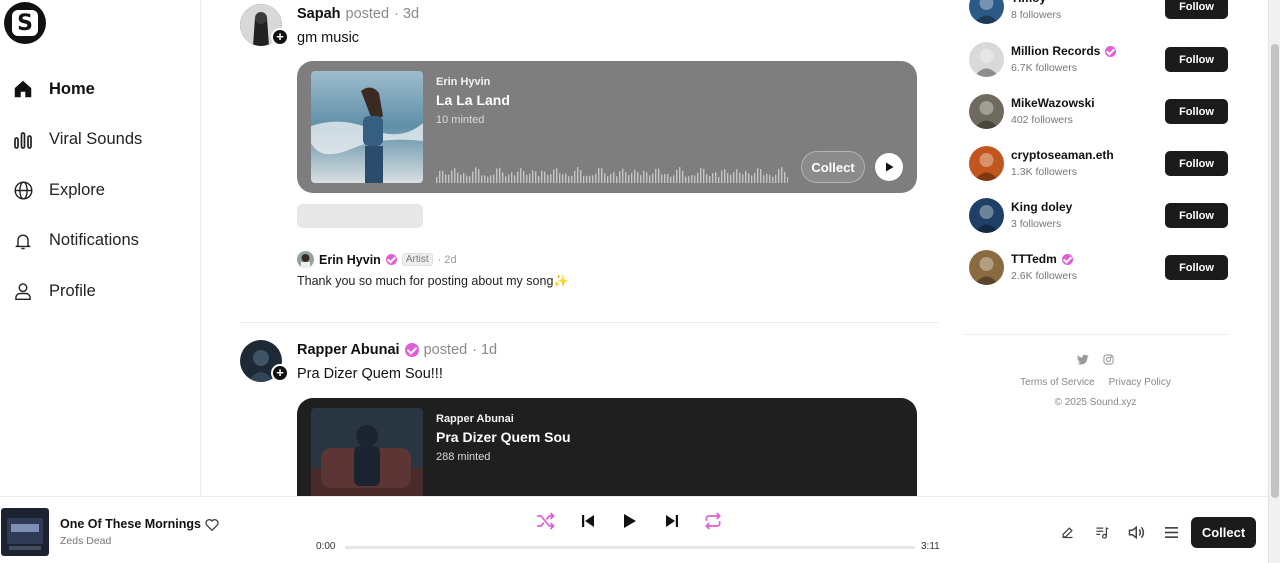  Describe the element at coordinates (100, 241) in the screenshot. I see `nav-item-notifications: Notifications` at that location.